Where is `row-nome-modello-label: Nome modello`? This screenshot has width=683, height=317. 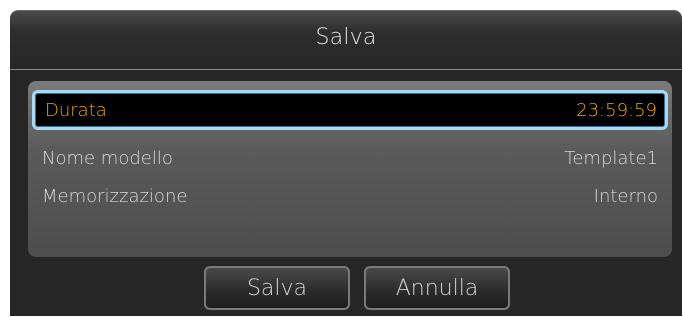
row-nome-modello-label: Nome modello is located at coordinates (107, 158).